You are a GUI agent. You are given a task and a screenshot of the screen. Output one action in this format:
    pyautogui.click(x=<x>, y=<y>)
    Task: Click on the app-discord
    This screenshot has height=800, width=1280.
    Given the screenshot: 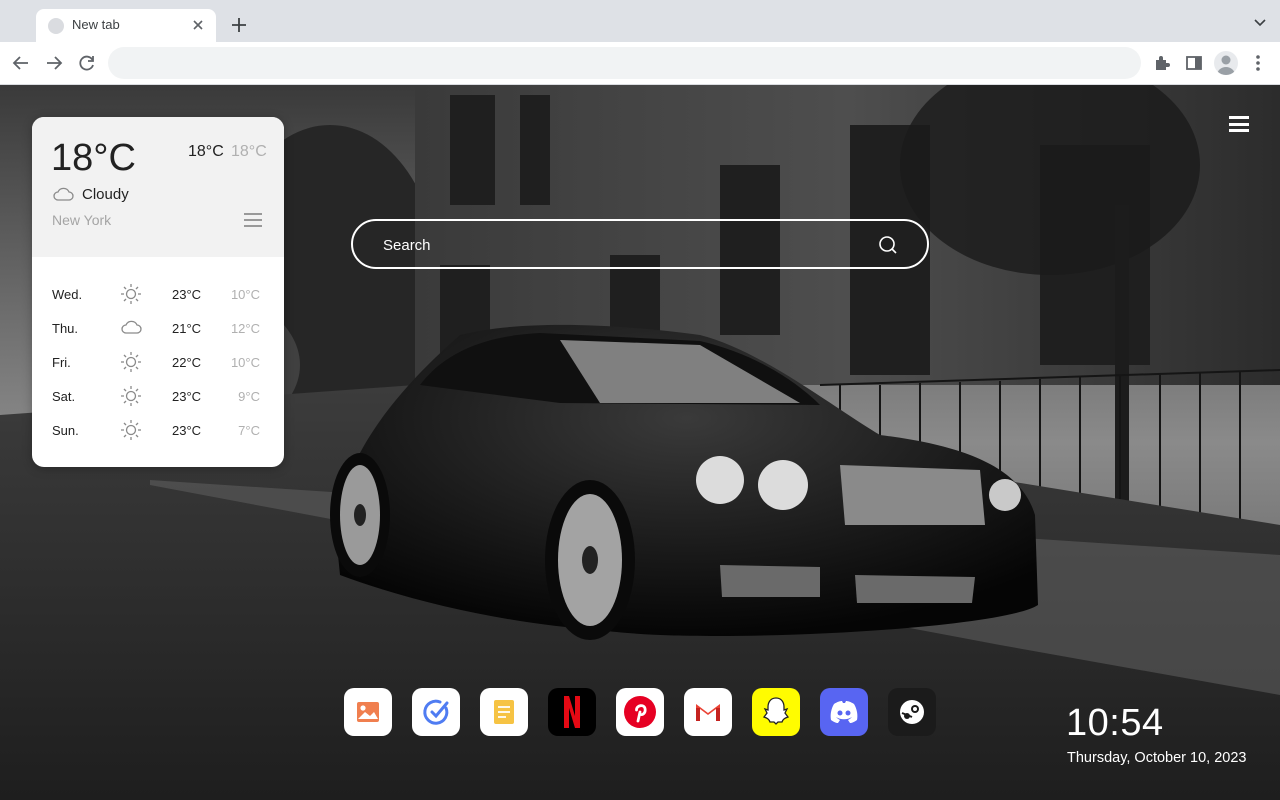 What is the action you would take?
    pyautogui.click(x=844, y=712)
    